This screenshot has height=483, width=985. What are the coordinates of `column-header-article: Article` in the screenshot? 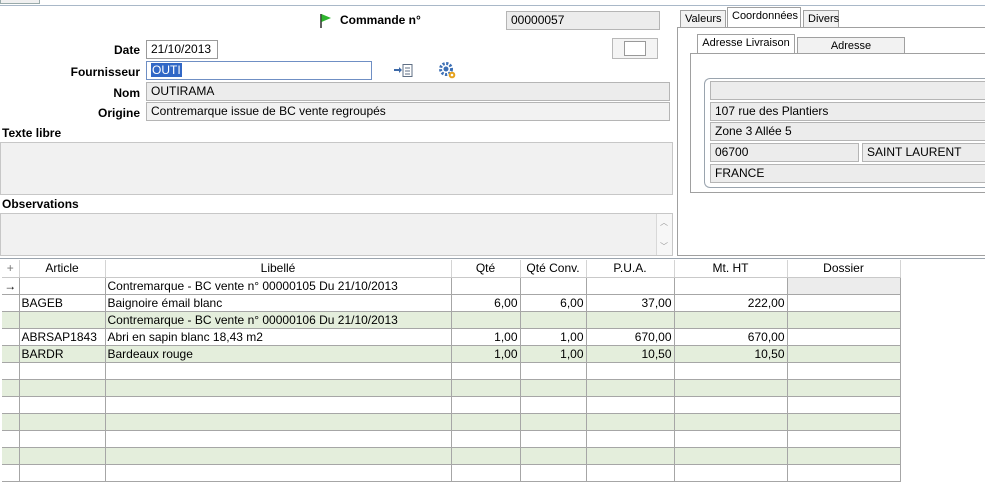 It's located at (62, 269).